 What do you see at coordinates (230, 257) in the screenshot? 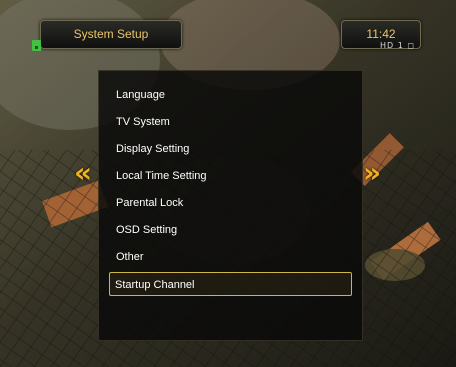
I see `menu-item-other: Other` at bounding box center [230, 257].